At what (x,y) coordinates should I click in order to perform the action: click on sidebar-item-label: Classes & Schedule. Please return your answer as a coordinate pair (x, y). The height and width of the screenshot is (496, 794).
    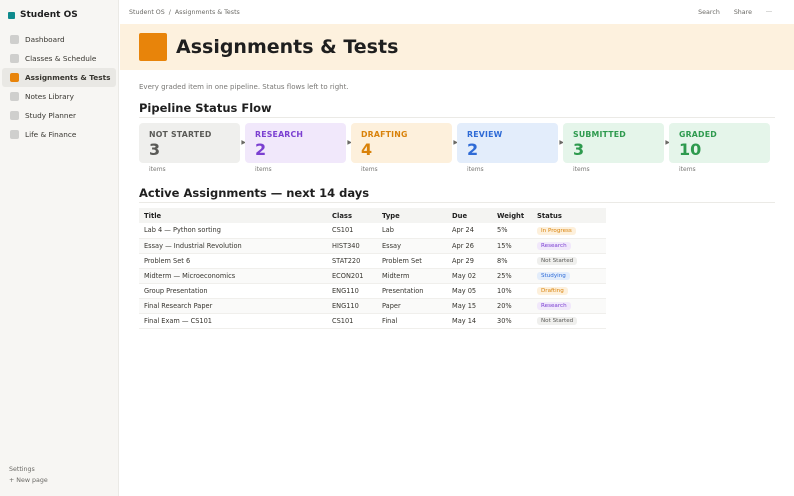
    Looking at the image, I should click on (61, 58).